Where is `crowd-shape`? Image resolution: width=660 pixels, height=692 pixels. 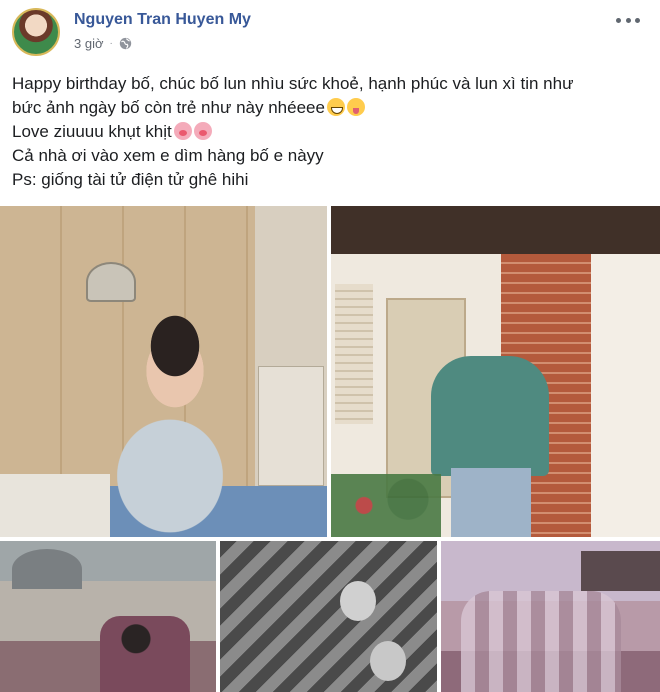
crowd-shape is located at coordinates (541, 641).